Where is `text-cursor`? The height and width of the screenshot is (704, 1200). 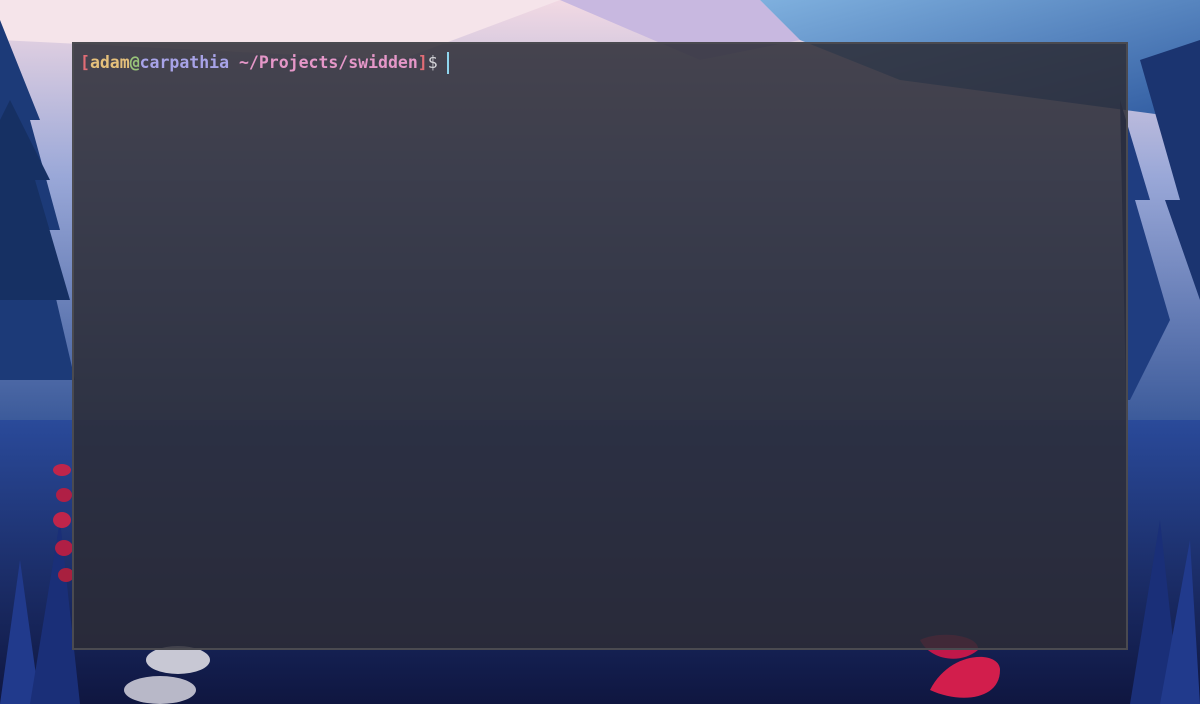 text-cursor is located at coordinates (447, 63).